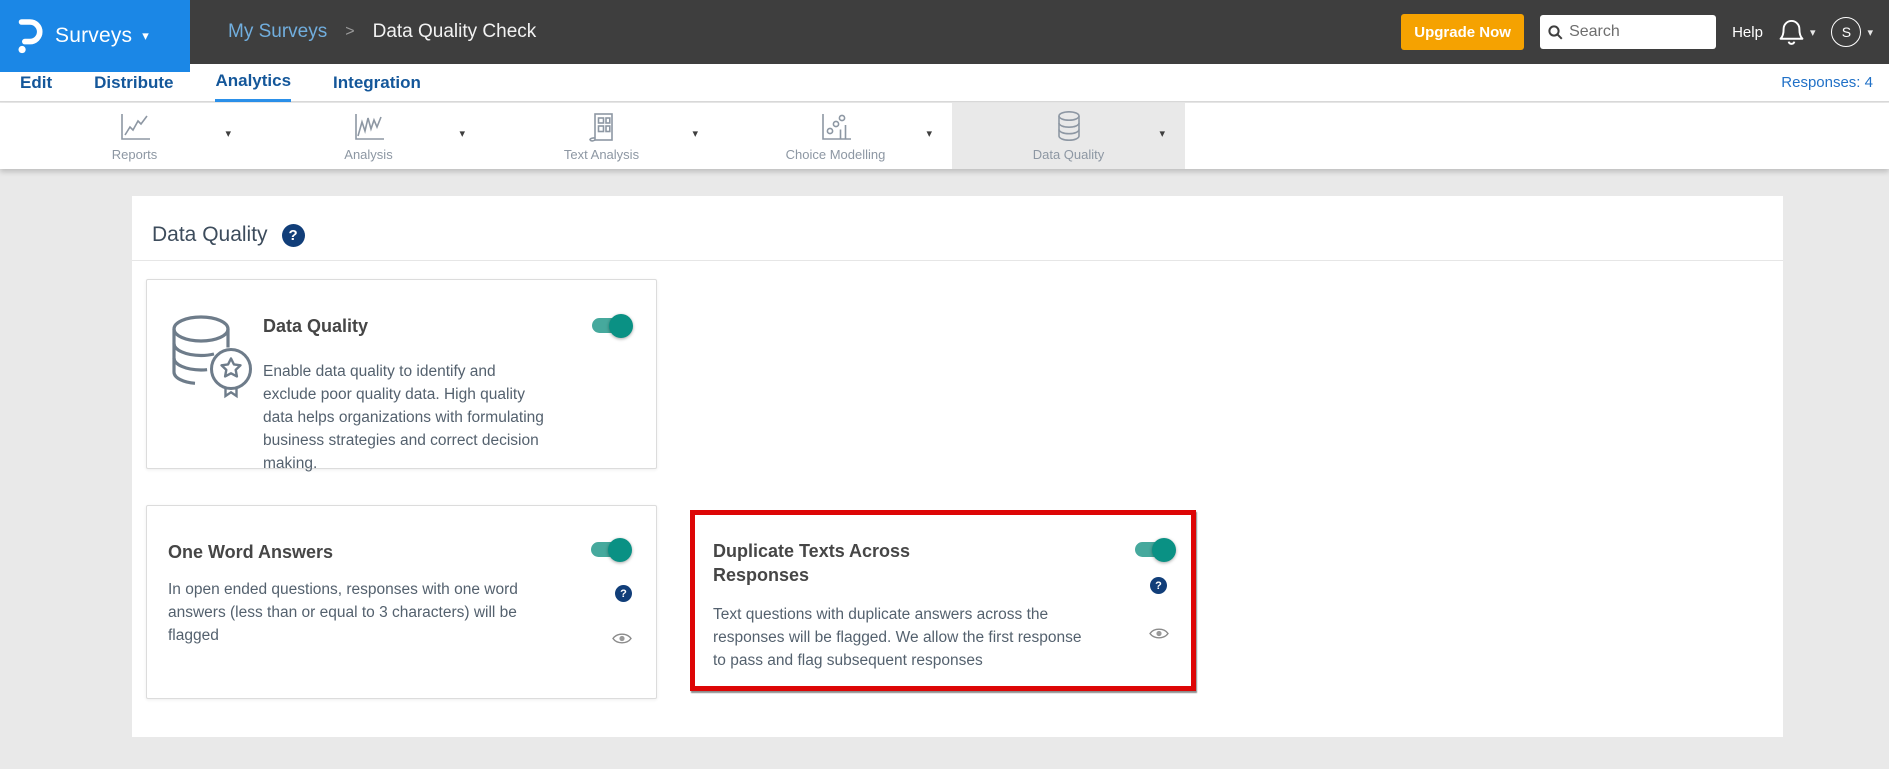 The height and width of the screenshot is (769, 1889). I want to click on tab-integration: Integration, so click(377, 83).